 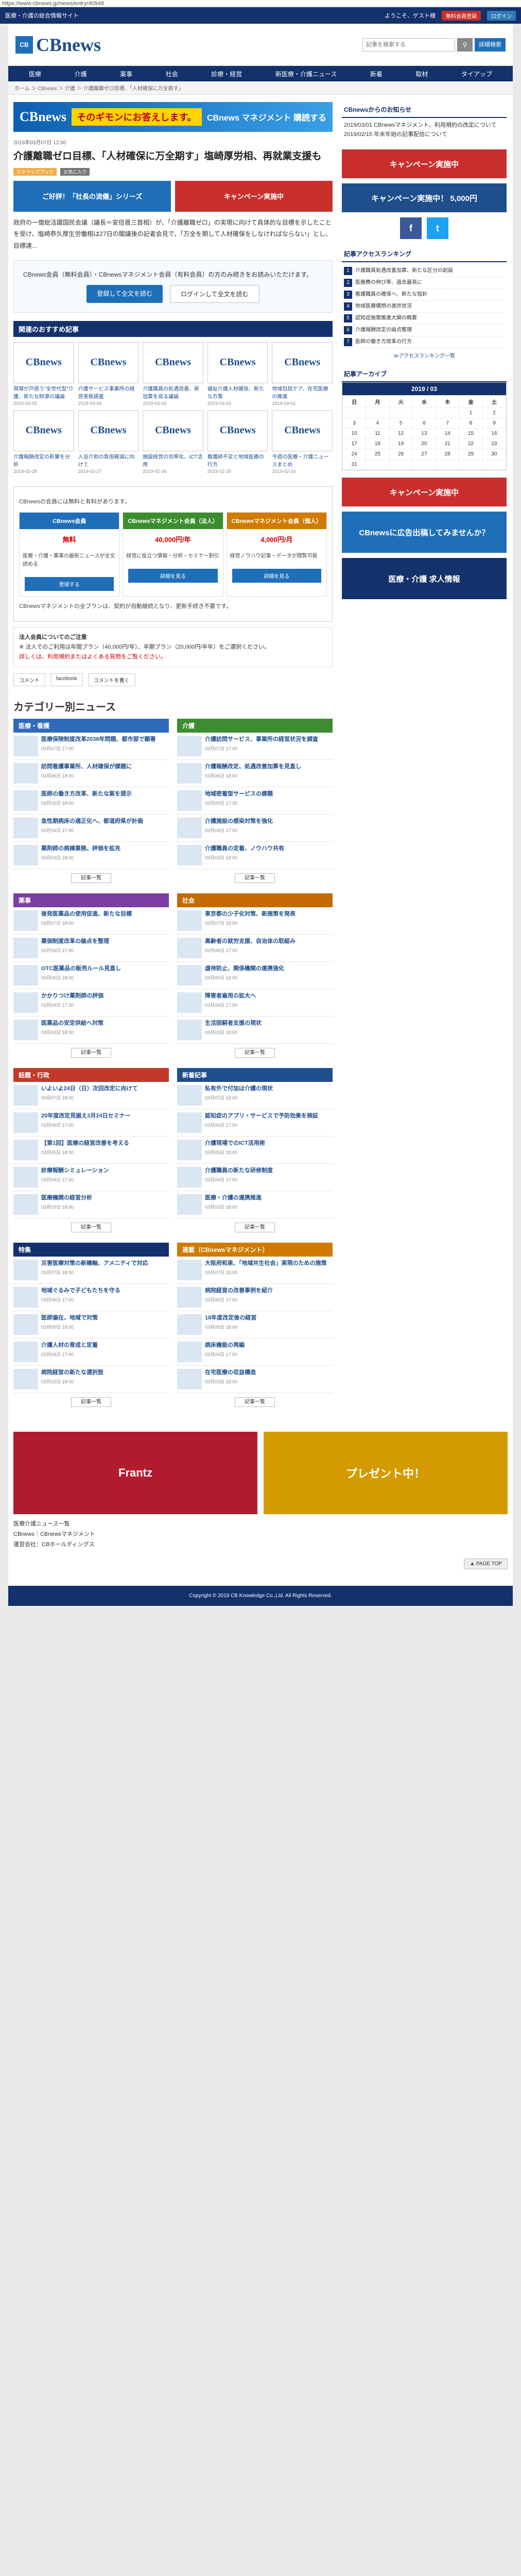 What do you see at coordinates (437, 228) in the screenshot?
I see `twitter-icon: t` at bounding box center [437, 228].